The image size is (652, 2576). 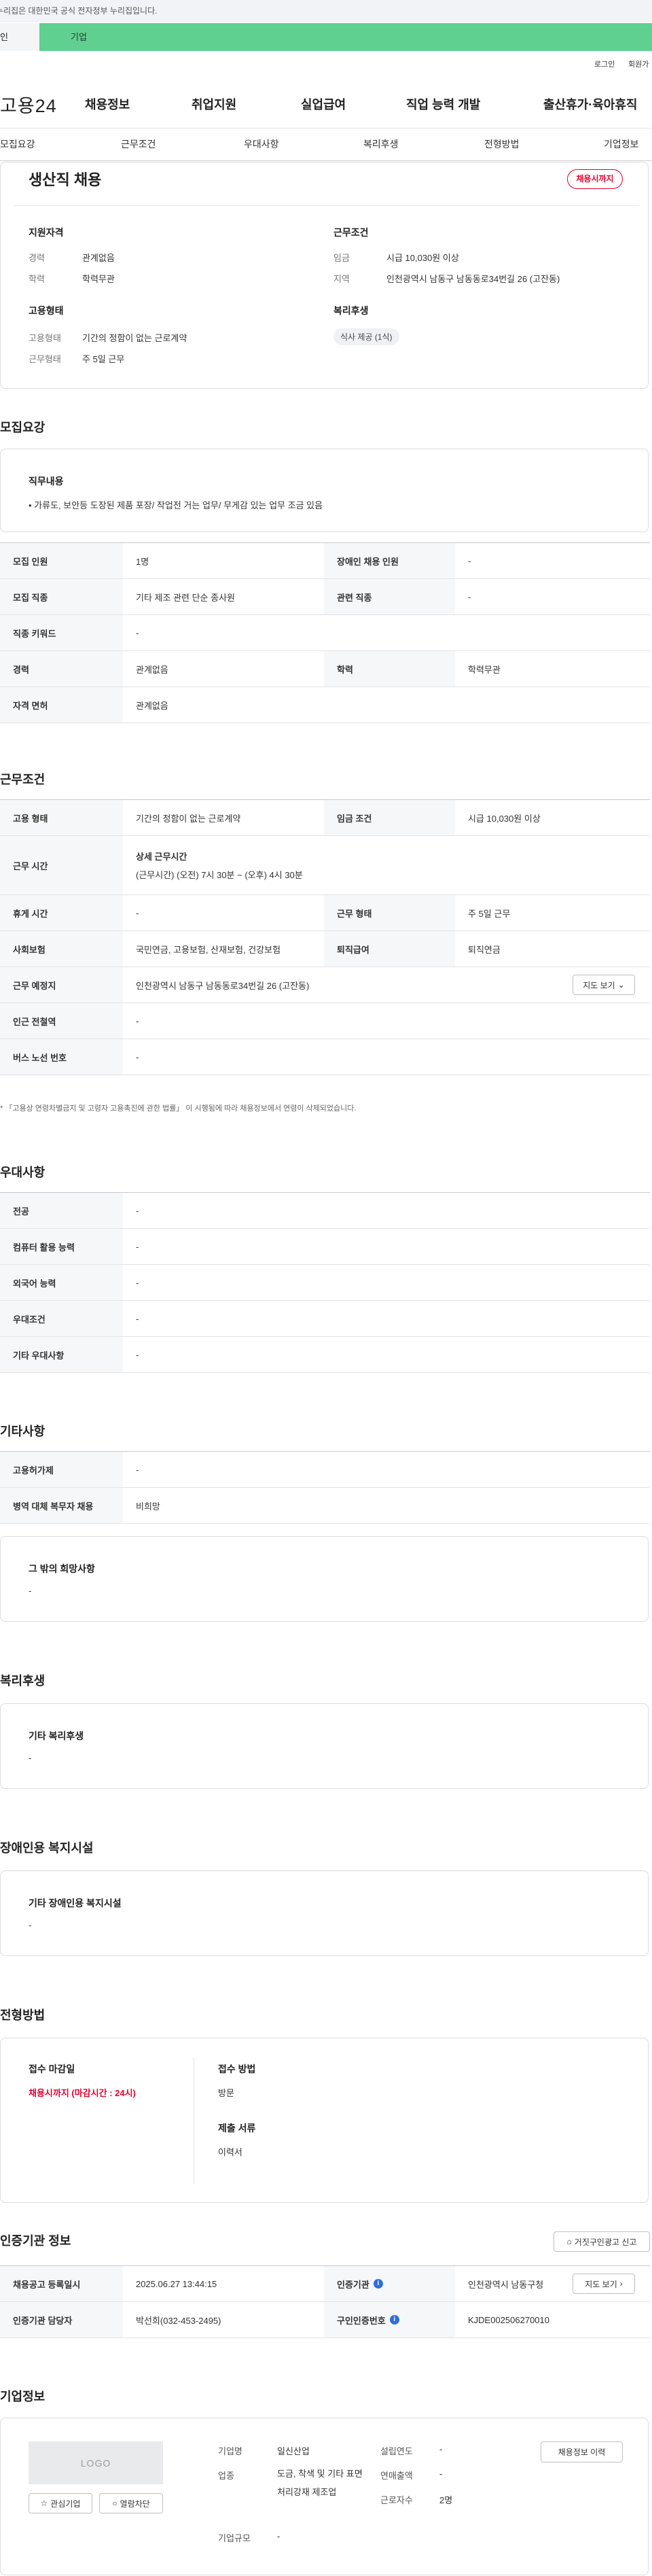 What do you see at coordinates (323, 104) in the screenshot?
I see `nav-item-unemployment-benefit: 실업급여` at bounding box center [323, 104].